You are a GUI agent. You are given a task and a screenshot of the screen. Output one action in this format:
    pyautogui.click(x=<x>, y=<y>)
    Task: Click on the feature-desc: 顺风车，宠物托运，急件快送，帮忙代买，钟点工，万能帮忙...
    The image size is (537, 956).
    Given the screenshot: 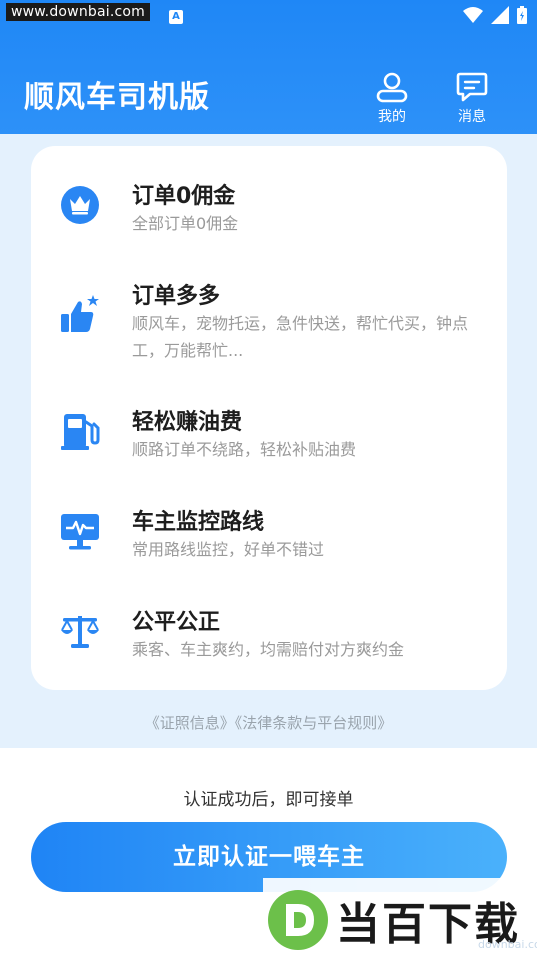 What is the action you would take?
    pyautogui.click(x=300, y=337)
    